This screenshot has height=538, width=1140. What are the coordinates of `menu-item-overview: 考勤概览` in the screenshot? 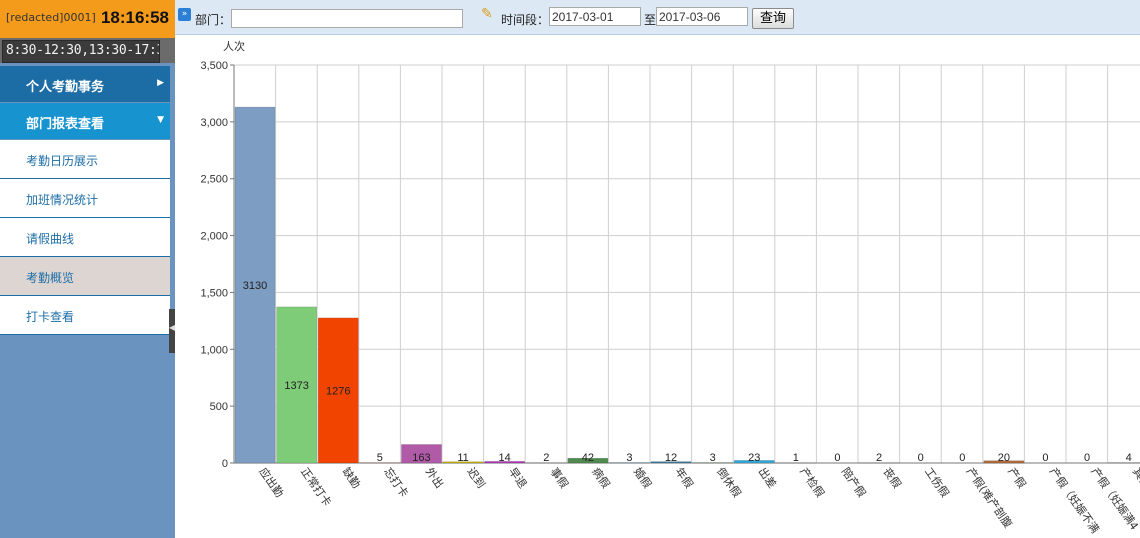 It's located at (85, 276).